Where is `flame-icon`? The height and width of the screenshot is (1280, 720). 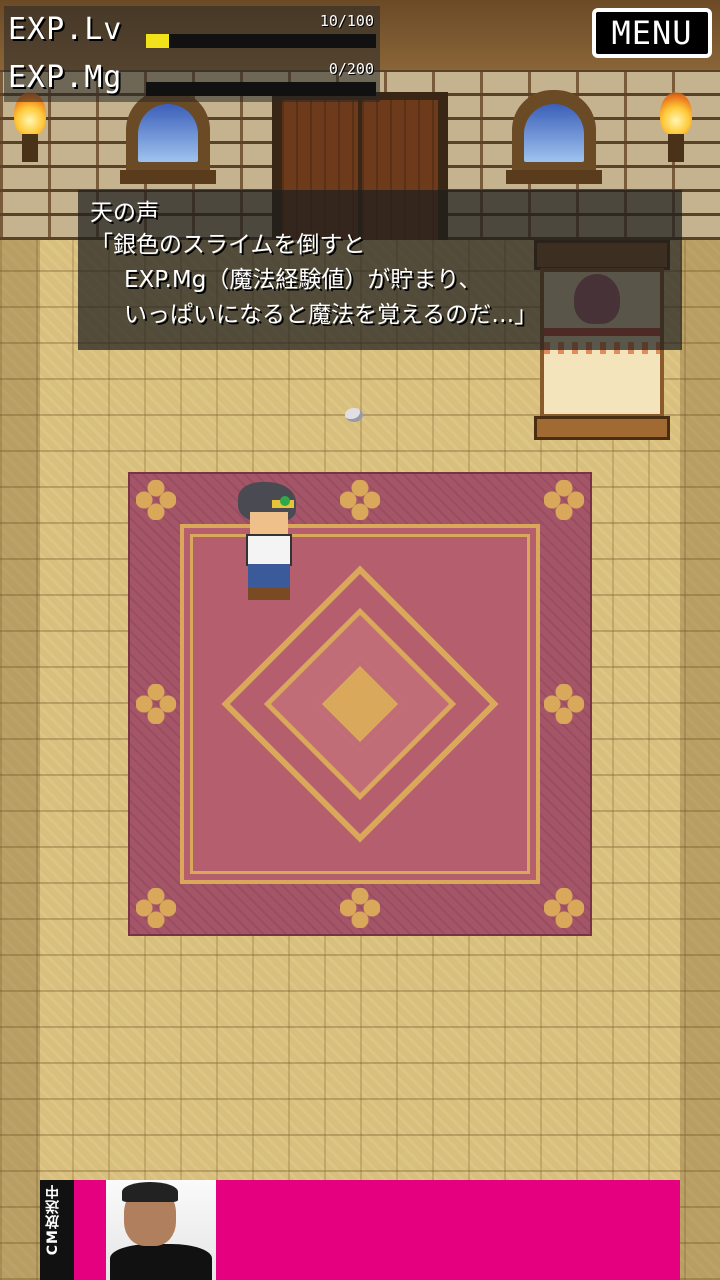
flame-icon is located at coordinates (676, 114).